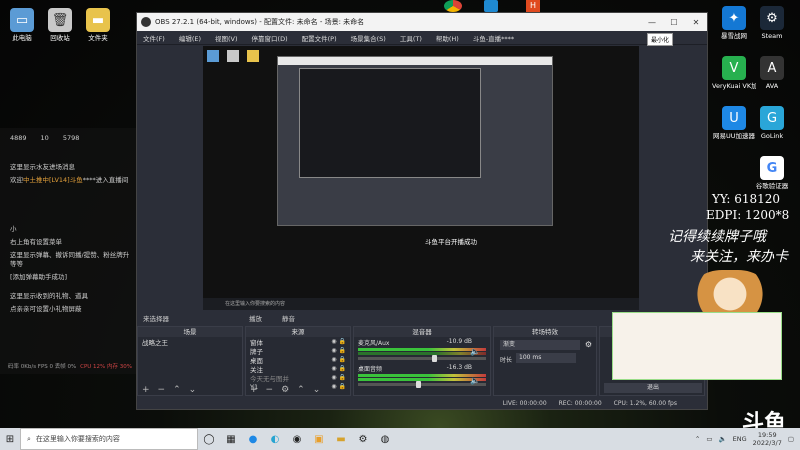 Image resolution: width=800 pixels, height=450 pixels. What do you see at coordinates (190, 38) in the screenshot?
I see `menu-edit: 编辑(E)` at bounding box center [190, 38].